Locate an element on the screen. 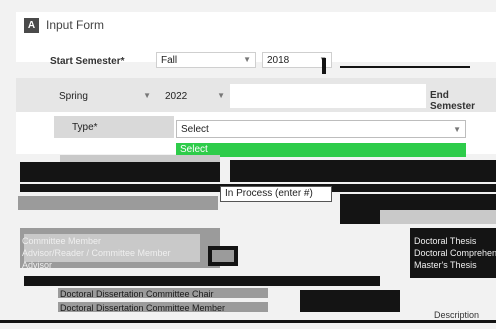 The height and width of the screenshot is (329, 496). end-term-select: Spring ▼ is located at coordinates (105, 96).